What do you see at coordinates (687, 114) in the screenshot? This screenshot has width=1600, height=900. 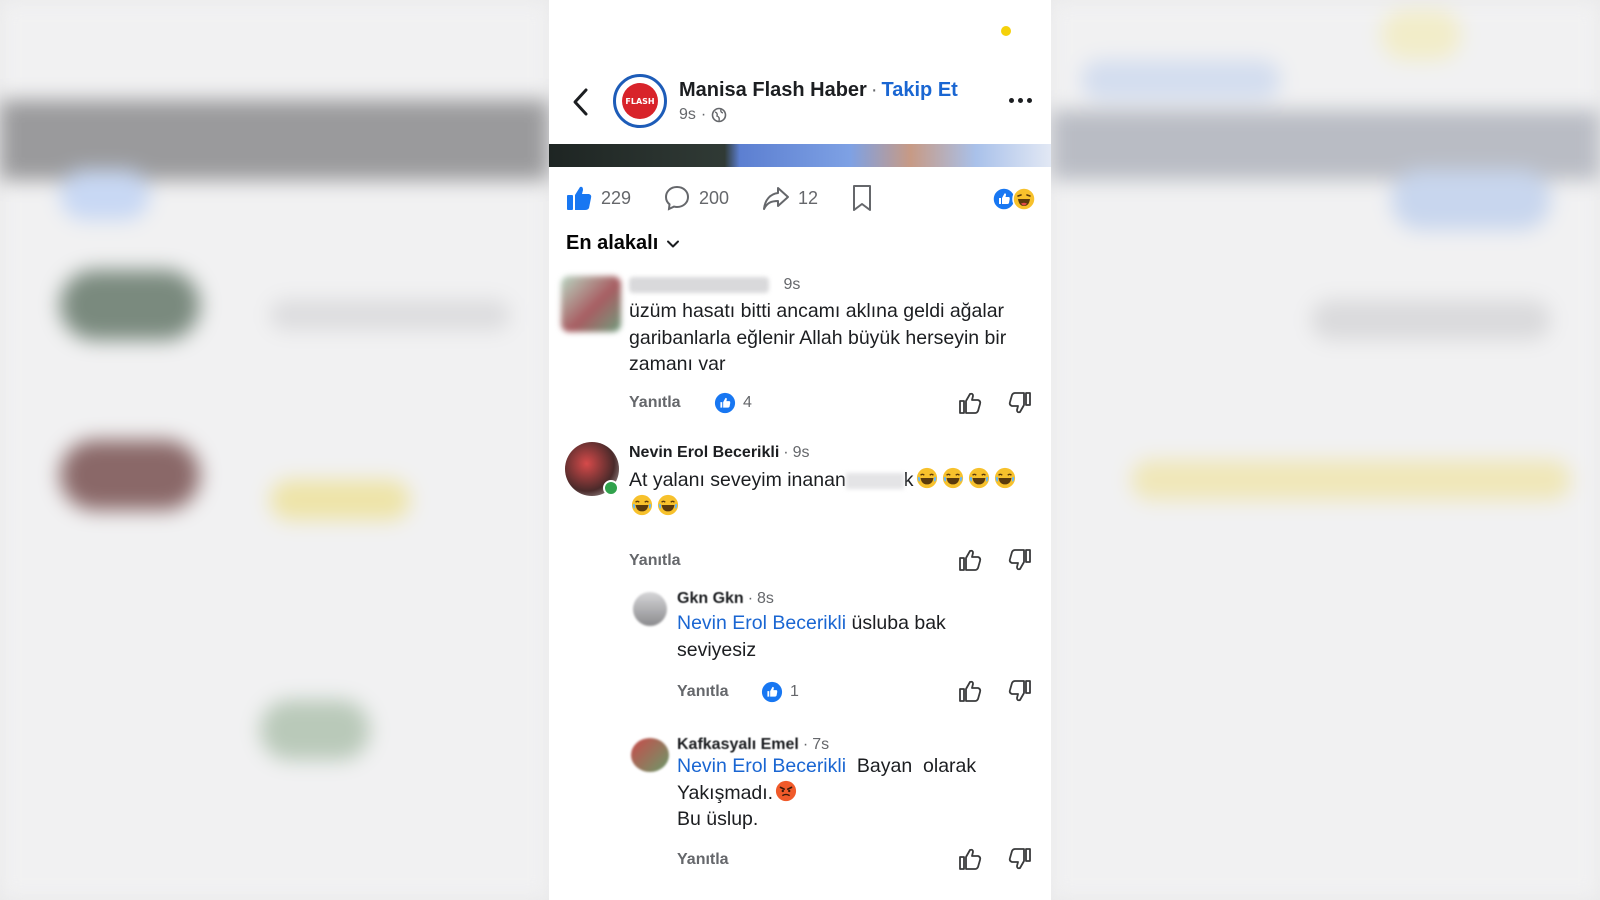 I see `post-time: 9s` at bounding box center [687, 114].